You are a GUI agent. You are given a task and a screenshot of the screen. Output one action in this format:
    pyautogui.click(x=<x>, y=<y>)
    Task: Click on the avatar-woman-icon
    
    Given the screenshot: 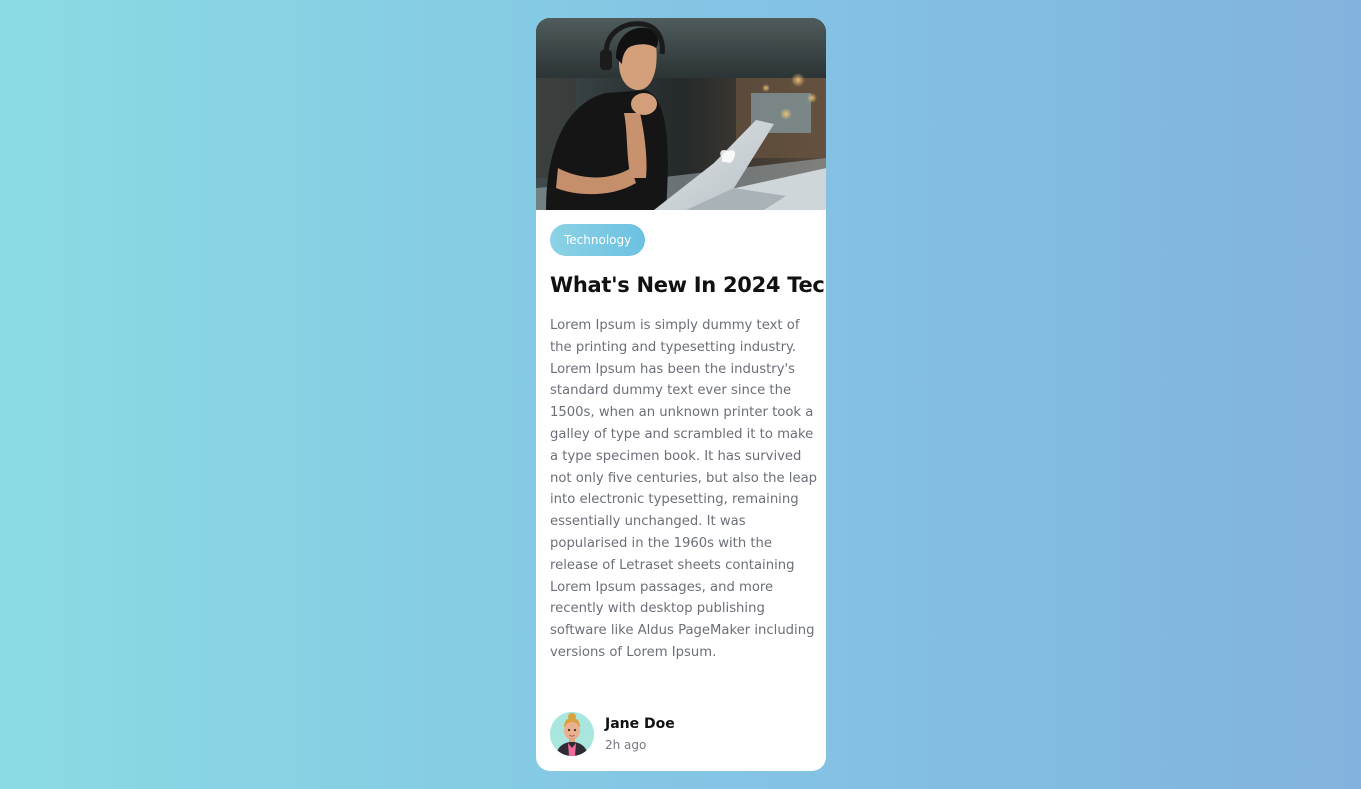 What is the action you would take?
    pyautogui.click(x=572, y=734)
    